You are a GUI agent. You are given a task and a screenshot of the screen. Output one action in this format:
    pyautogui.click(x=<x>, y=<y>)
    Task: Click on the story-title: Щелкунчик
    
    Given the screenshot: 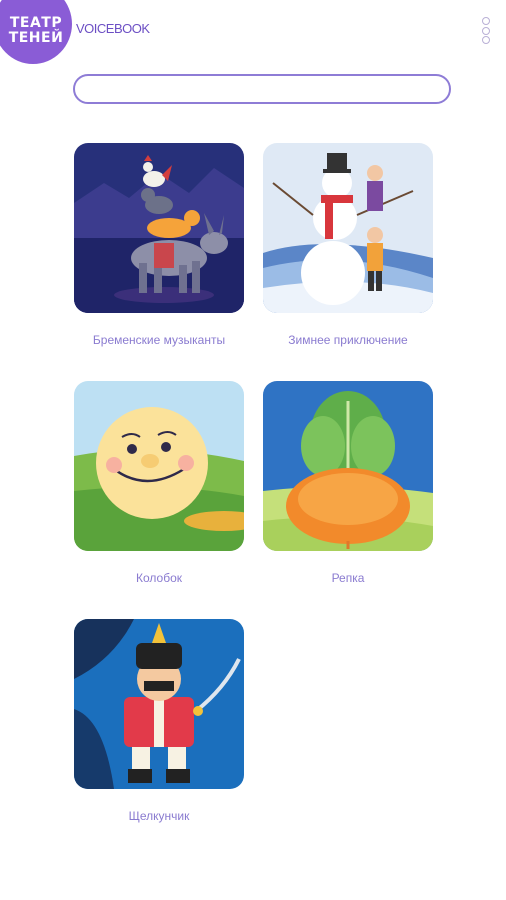 What is the action you would take?
    pyautogui.click(x=159, y=816)
    